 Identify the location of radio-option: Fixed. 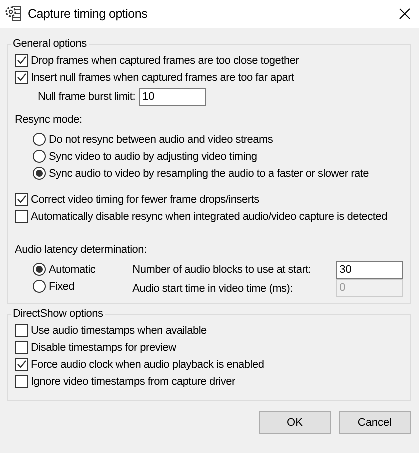
(64, 286).